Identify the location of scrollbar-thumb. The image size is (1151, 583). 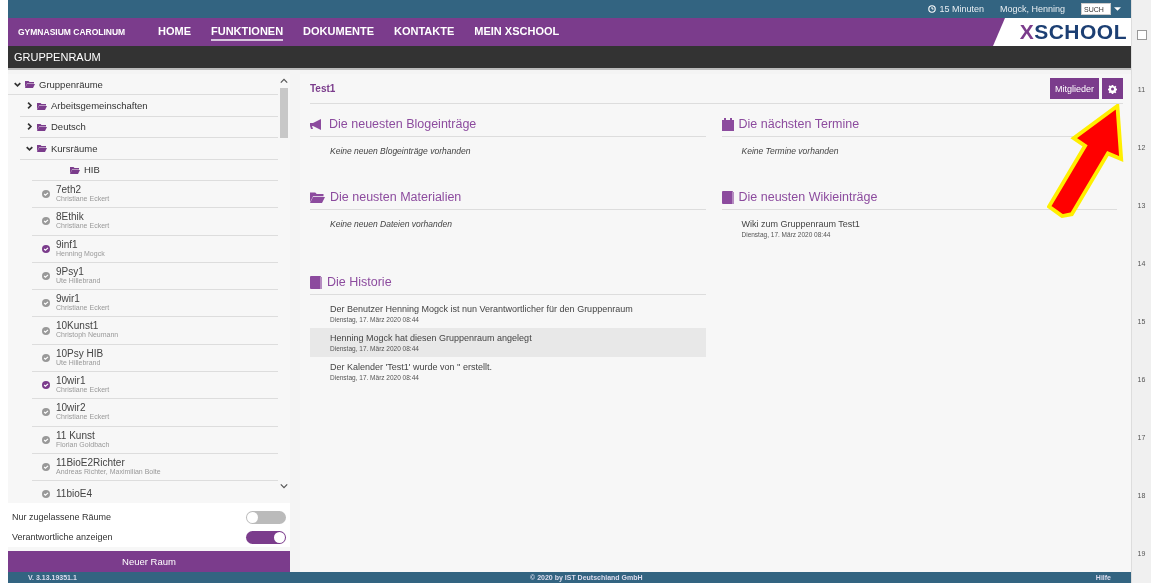
(284, 113).